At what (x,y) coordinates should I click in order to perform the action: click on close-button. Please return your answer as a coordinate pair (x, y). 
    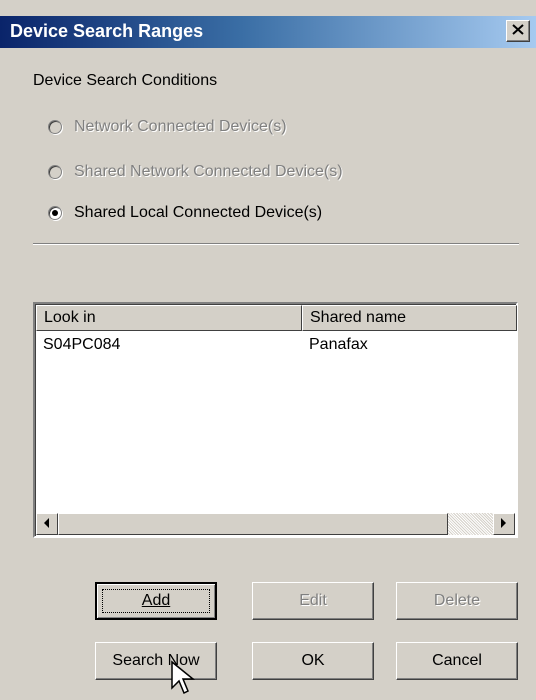
    Looking at the image, I should click on (518, 31).